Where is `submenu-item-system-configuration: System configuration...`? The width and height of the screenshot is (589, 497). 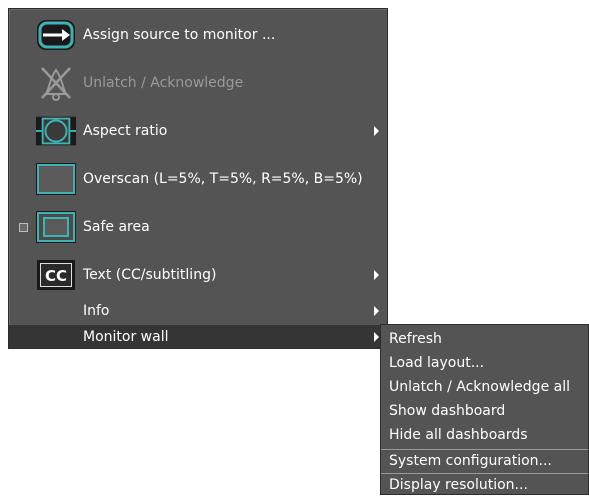
submenu-item-system-configuration: System configuration... is located at coordinates (484, 461).